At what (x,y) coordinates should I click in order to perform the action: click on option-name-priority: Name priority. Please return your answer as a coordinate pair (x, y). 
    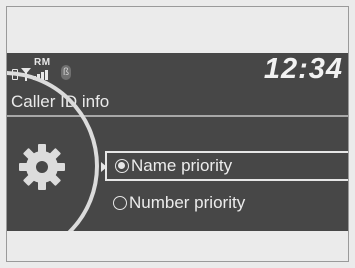
    Looking at the image, I should click on (224, 166).